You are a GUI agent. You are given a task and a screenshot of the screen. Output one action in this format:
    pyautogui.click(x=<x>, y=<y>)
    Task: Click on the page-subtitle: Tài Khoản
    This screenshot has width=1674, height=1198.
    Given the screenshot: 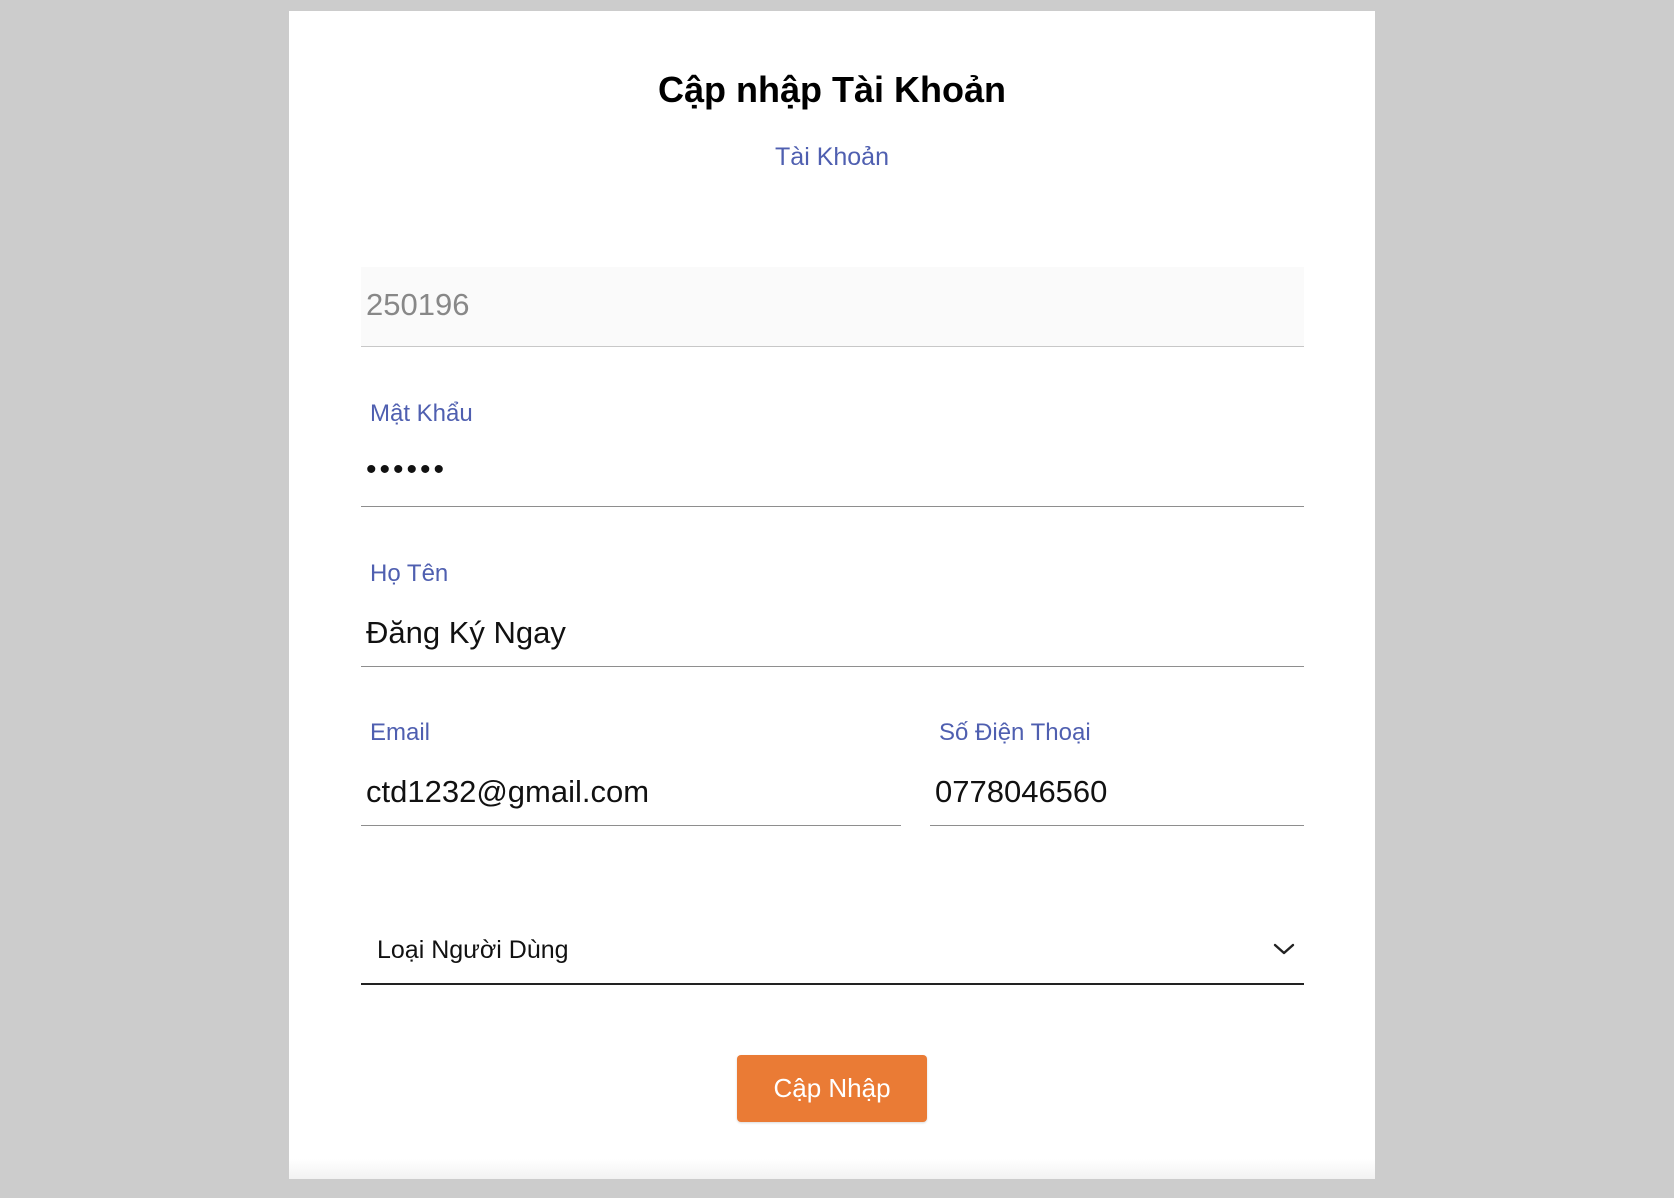 What is the action you would take?
    pyautogui.click(x=832, y=157)
    